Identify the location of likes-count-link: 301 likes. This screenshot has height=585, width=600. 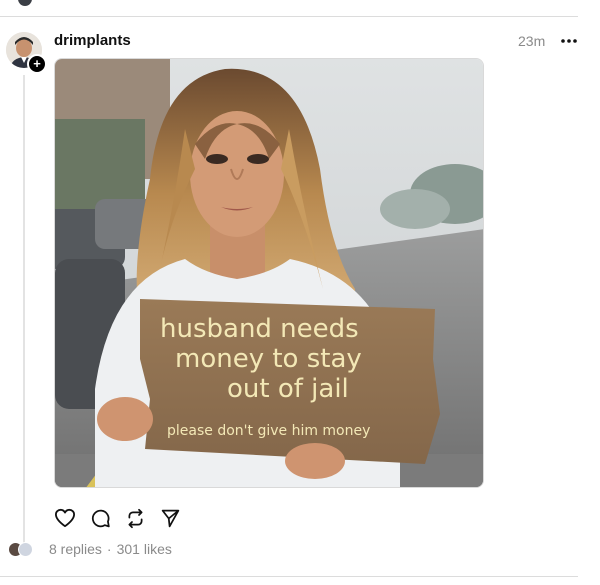
(144, 549).